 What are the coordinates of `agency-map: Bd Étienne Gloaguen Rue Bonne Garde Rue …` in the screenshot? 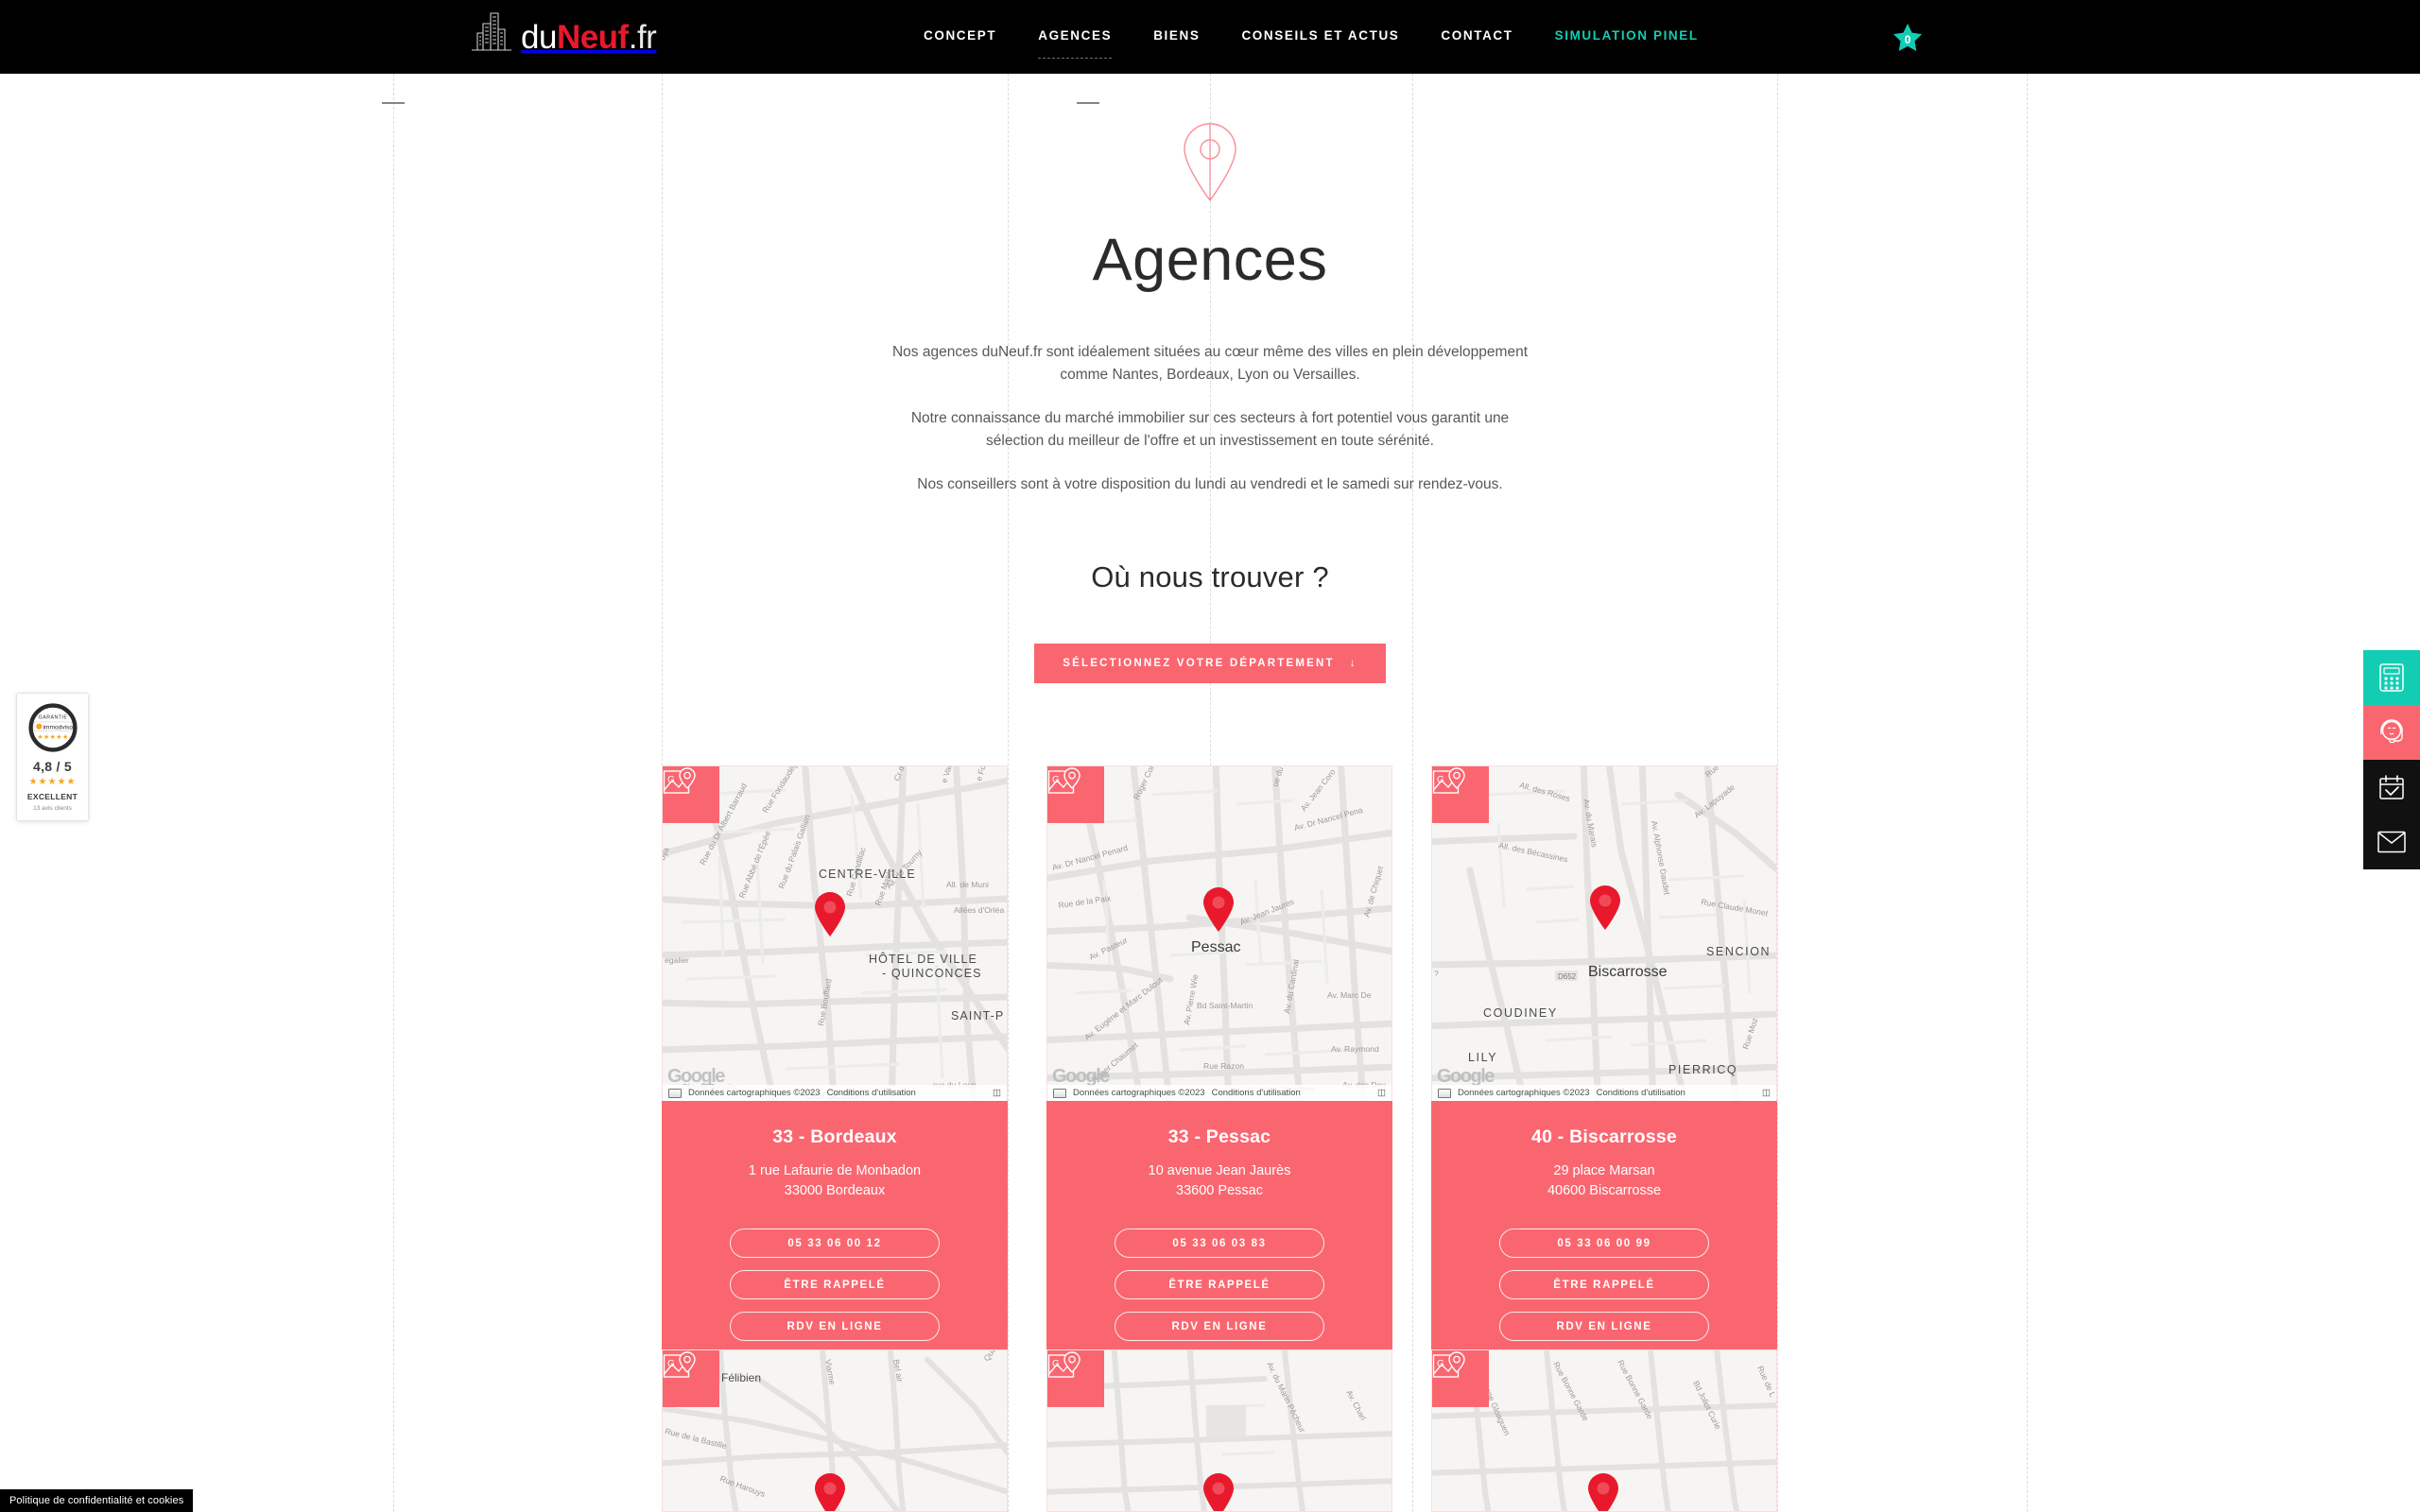 It's located at (1604, 1430).